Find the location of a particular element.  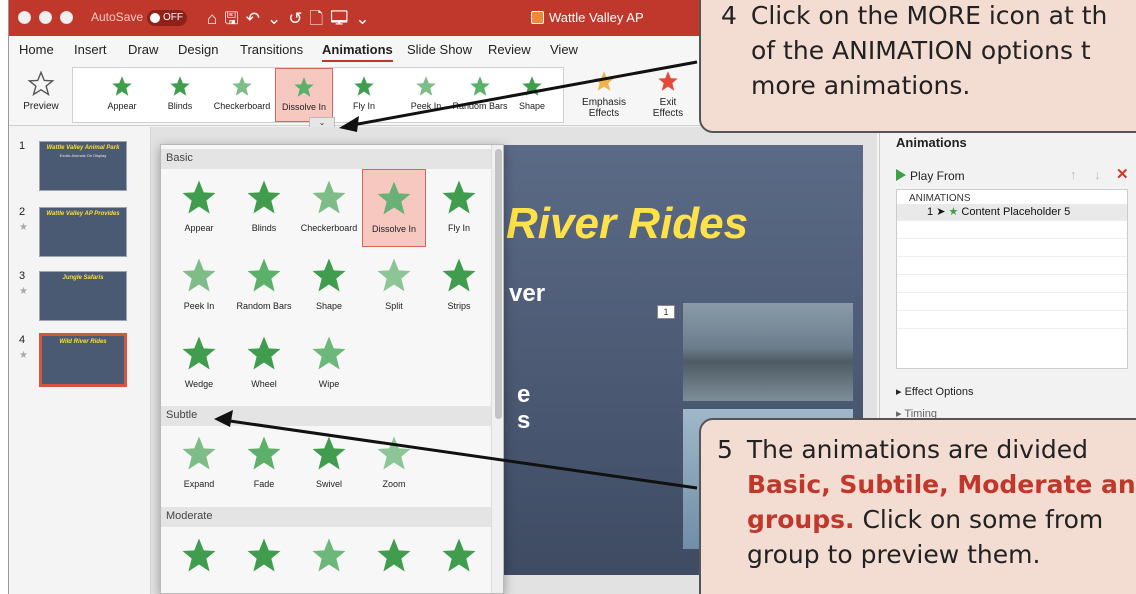

animation-blinds: Blinds is located at coordinates (264, 208).